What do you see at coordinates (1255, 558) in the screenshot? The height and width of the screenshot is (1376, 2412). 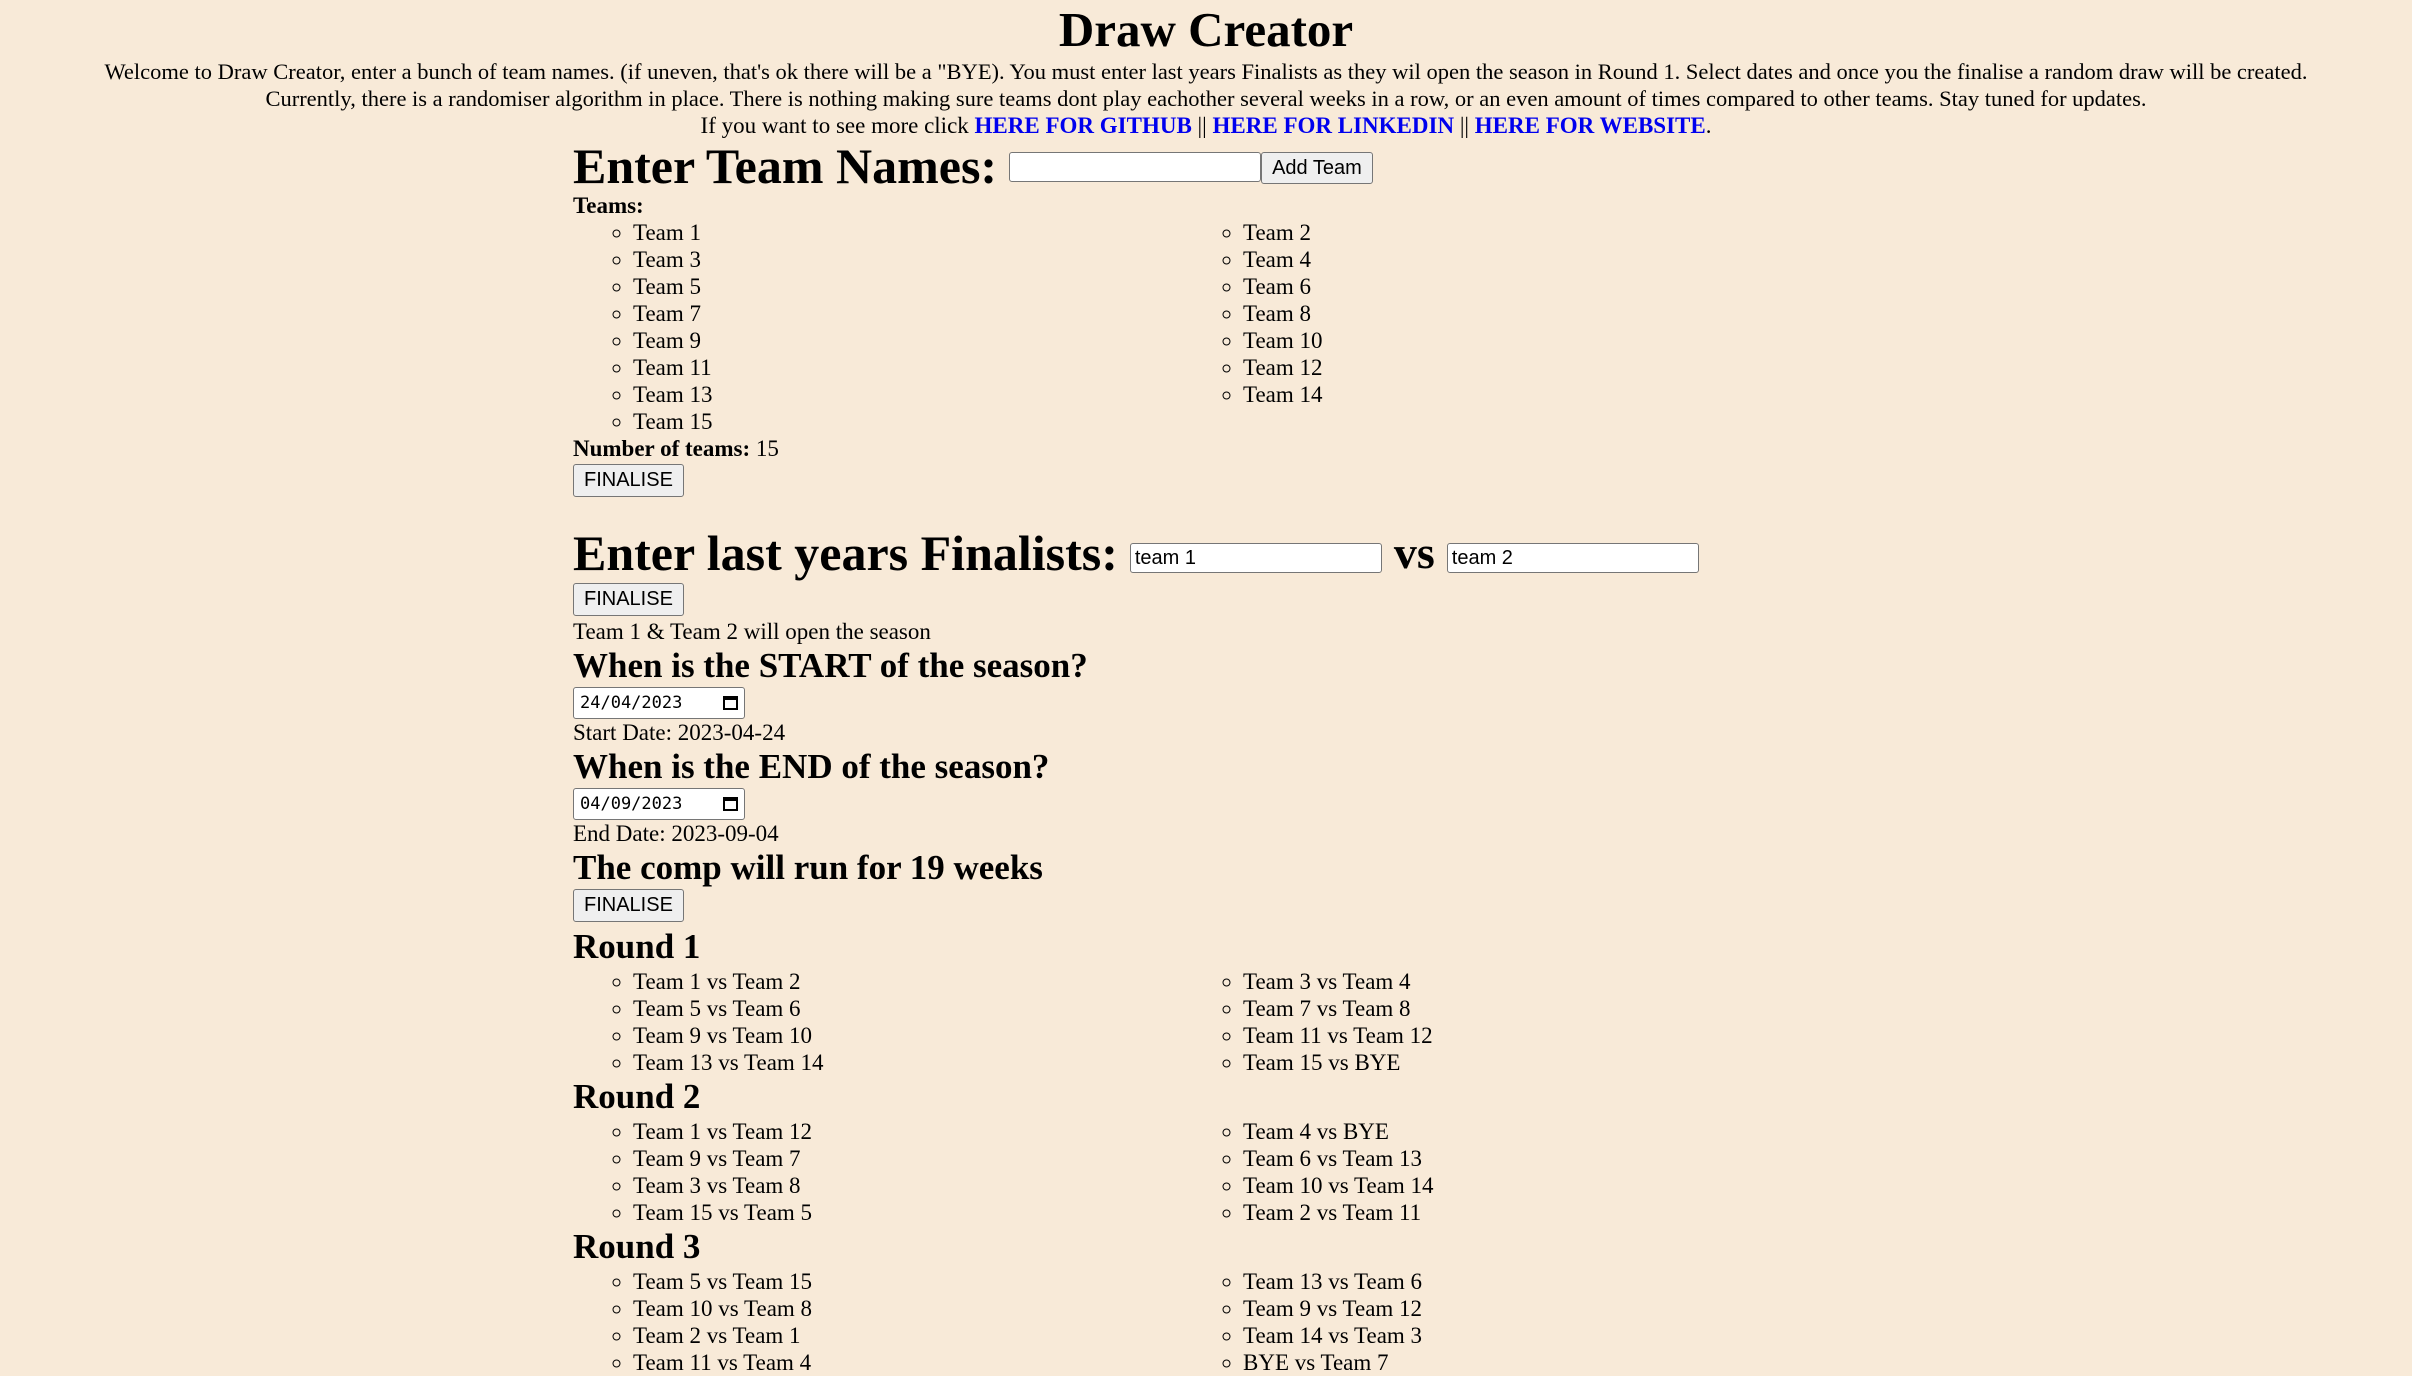 I see `finalist-team1-input` at bounding box center [1255, 558].